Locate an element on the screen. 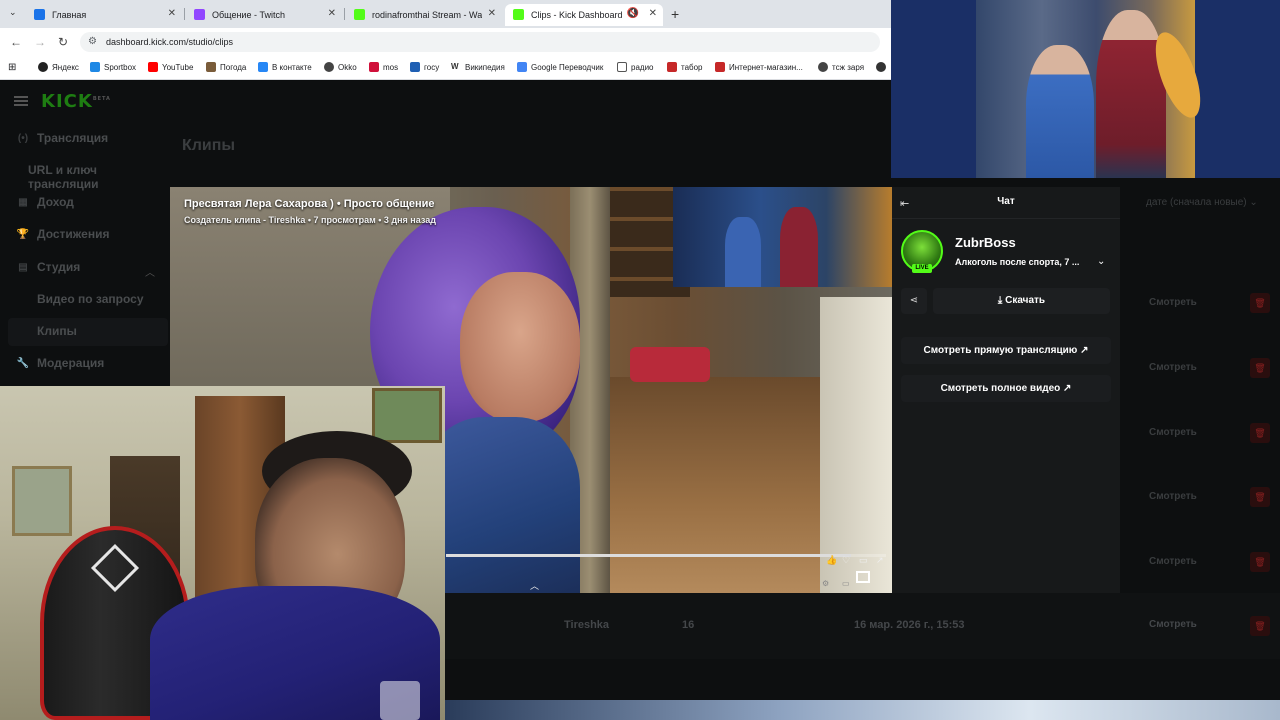  video-inset-person is located at coordinates (799, 247).